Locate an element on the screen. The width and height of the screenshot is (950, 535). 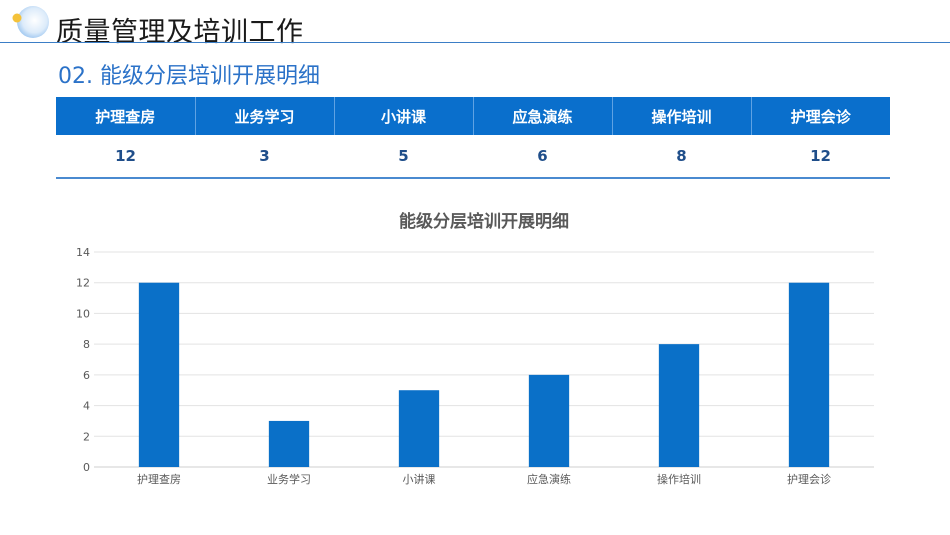
title-divider is located at coordinates (475, 42).